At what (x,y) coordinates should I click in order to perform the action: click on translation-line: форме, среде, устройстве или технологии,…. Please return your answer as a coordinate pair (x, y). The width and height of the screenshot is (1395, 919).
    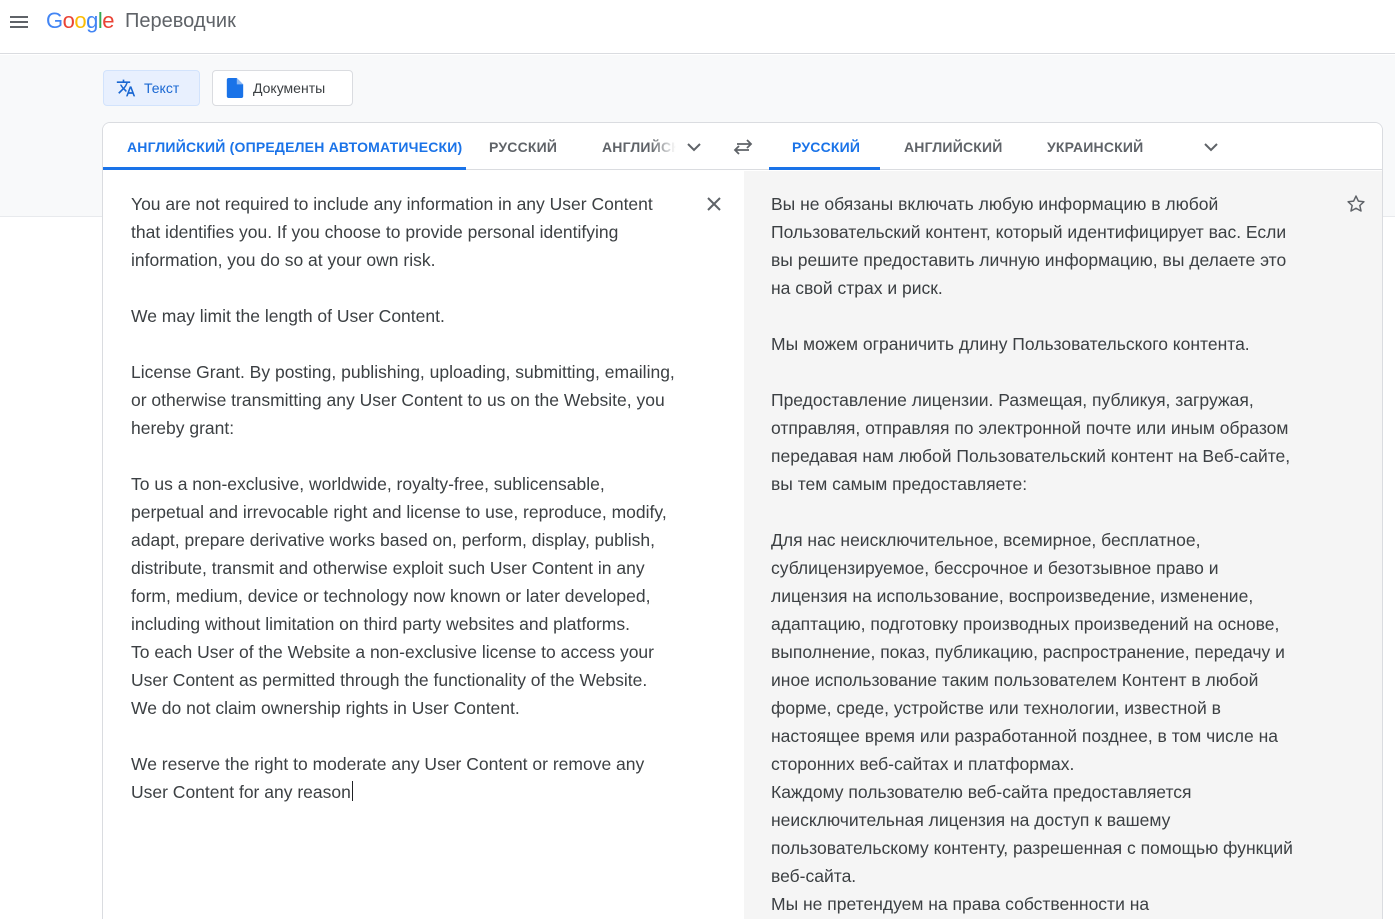
    Looking at the image, I should click on (996, 708).